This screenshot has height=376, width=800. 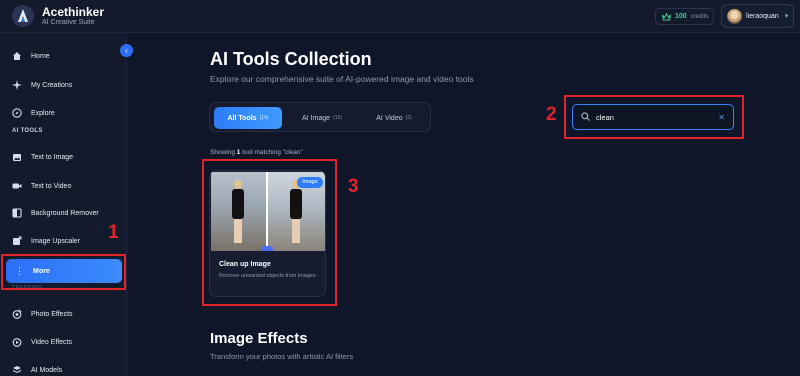 What do you see at coordinates (17, 113) in the screenshot?
I see `compass-icon` at bounding box center [17, 113].